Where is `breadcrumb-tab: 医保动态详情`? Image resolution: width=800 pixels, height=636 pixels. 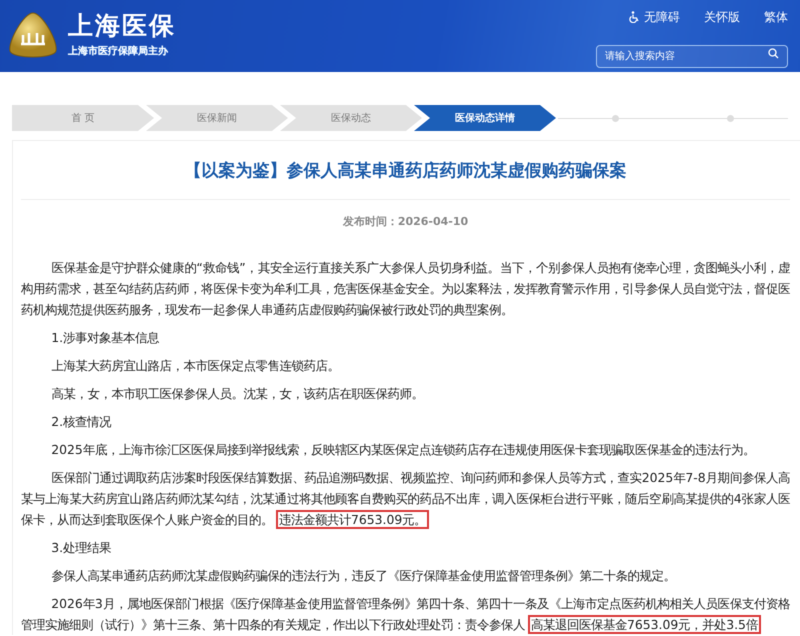
breadcrumb-tab: 医保动态详情 is located at coordinates (485, 118).